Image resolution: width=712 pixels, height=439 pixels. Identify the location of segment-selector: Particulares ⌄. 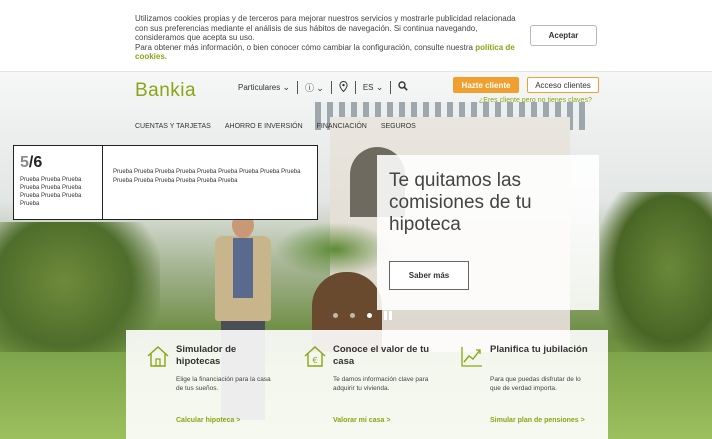
(264, 87).